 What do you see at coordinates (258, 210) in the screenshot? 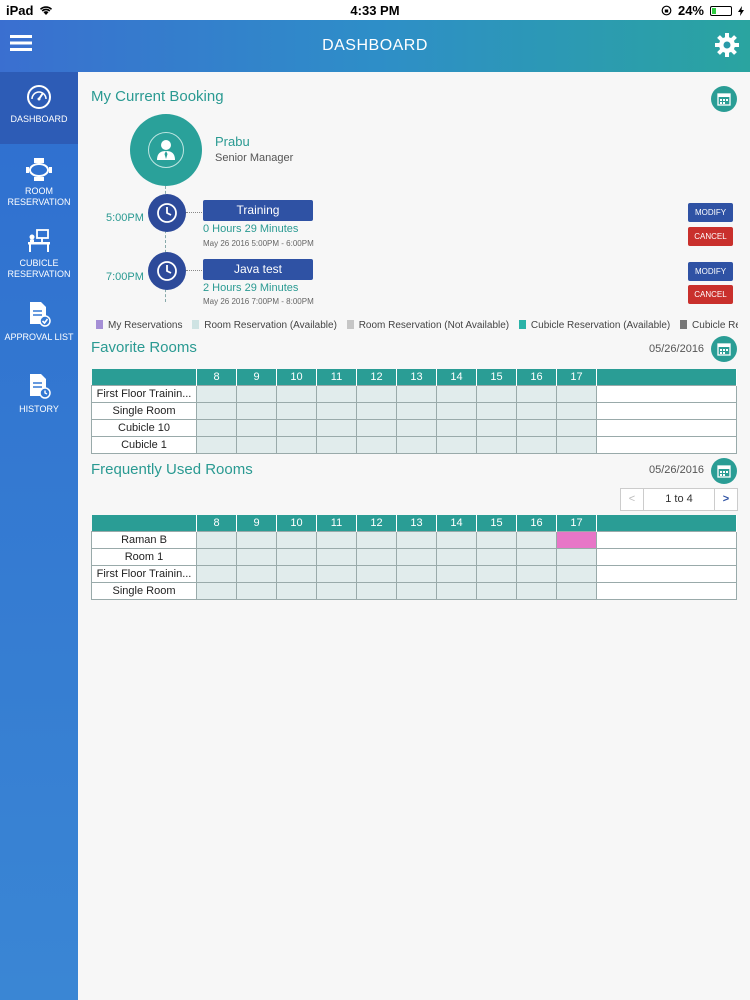
I see `booking-title: Training` at bounding box center [258, 210].